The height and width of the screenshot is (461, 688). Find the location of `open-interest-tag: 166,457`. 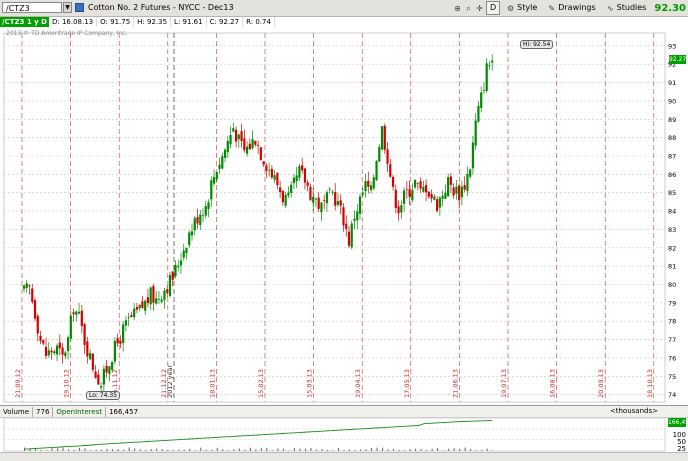

open-interest-tag: 166,457 is located at coordinates (678, 422).